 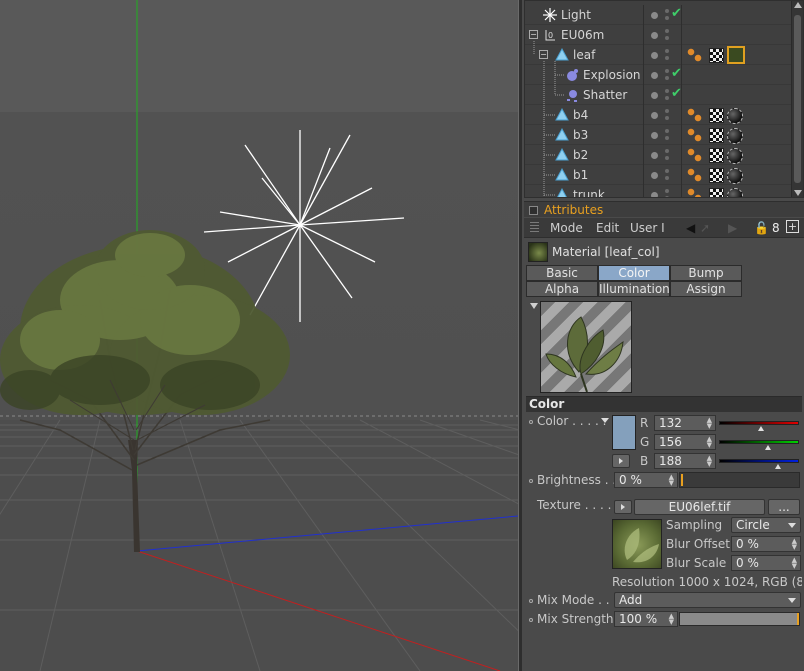 What do you see at coordinates (798, 5) in the screenshot?
I see `scroll-up-icon` at bounding box center [798, 5].